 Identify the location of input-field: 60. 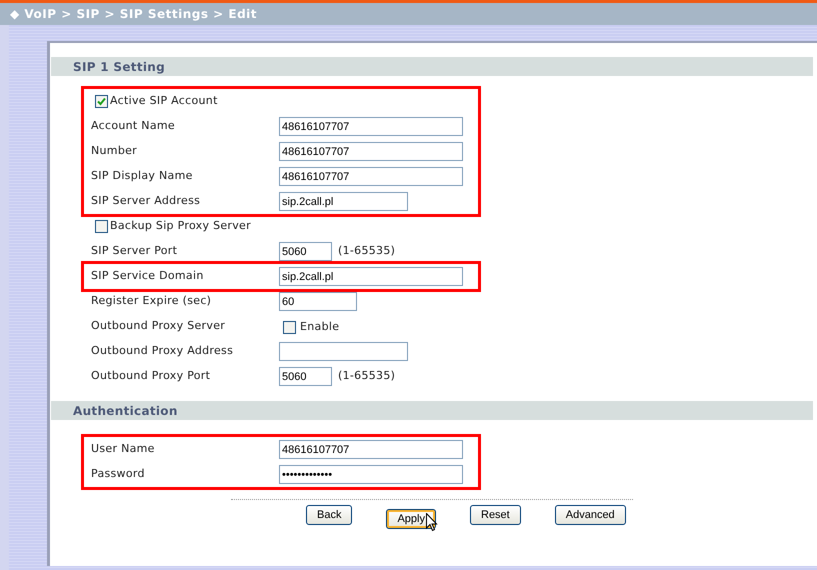
(318, 301).